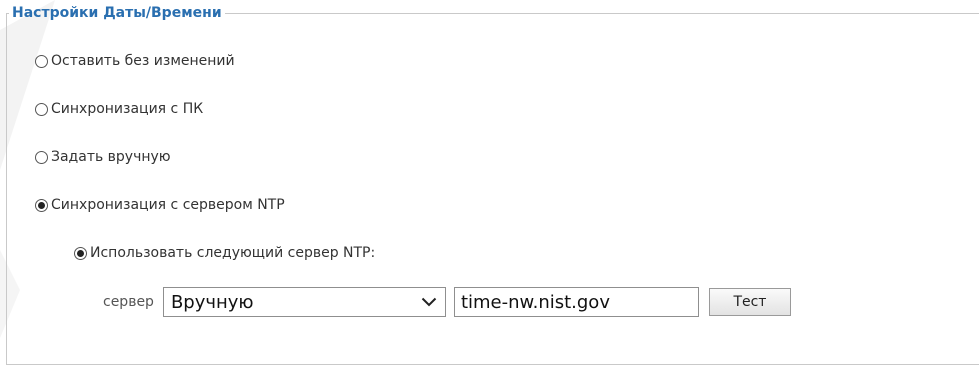  Describe the element at coordinates (117, 13) in the screenshot. I see `section-title: Настройки Даты/Времени` at that location.